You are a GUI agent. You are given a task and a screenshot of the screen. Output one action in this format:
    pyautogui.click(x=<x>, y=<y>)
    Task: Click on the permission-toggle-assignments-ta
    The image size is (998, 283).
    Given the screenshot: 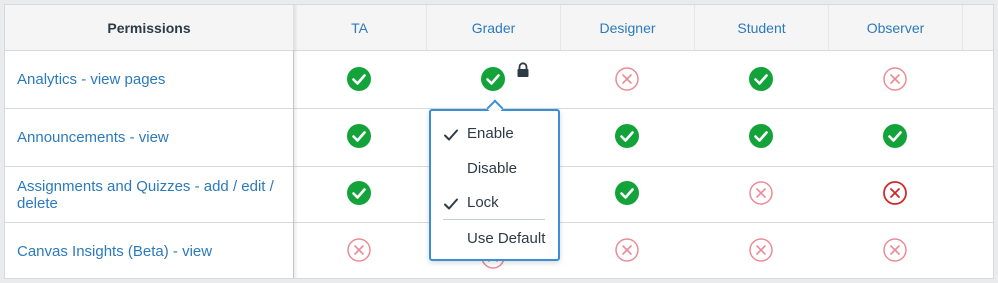 What is the action you would take?
    pyautogui.click(x=359, y=193)
    